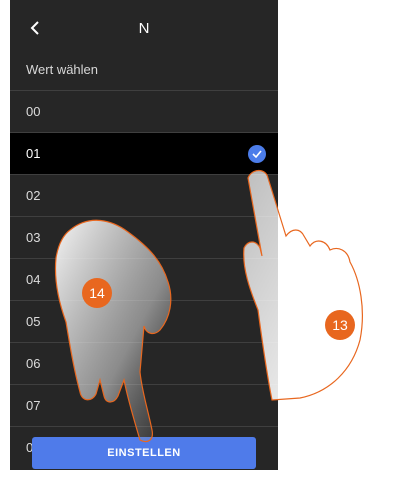  Describe the element at coordinates (144, 111) in the screenshot. I see `list-item: 00` at that location.